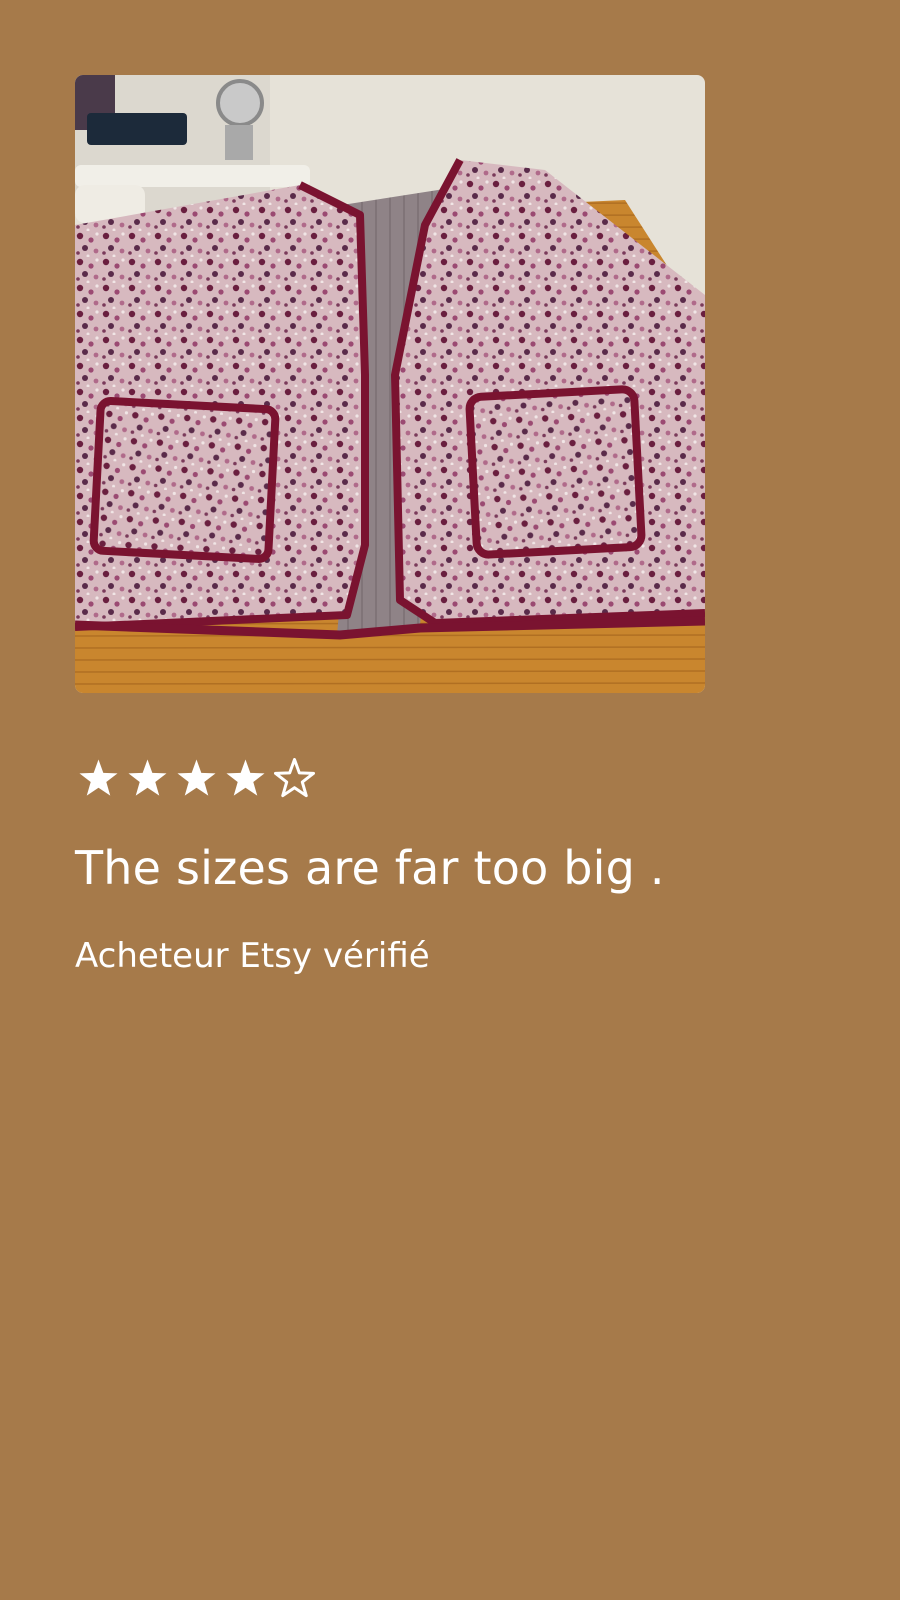 Image resolution: width=900 pixels, height=1600 pixels. Describe the element at coordinates (294, 777) in the screenshot. I see `star-empty-icon` at that location.